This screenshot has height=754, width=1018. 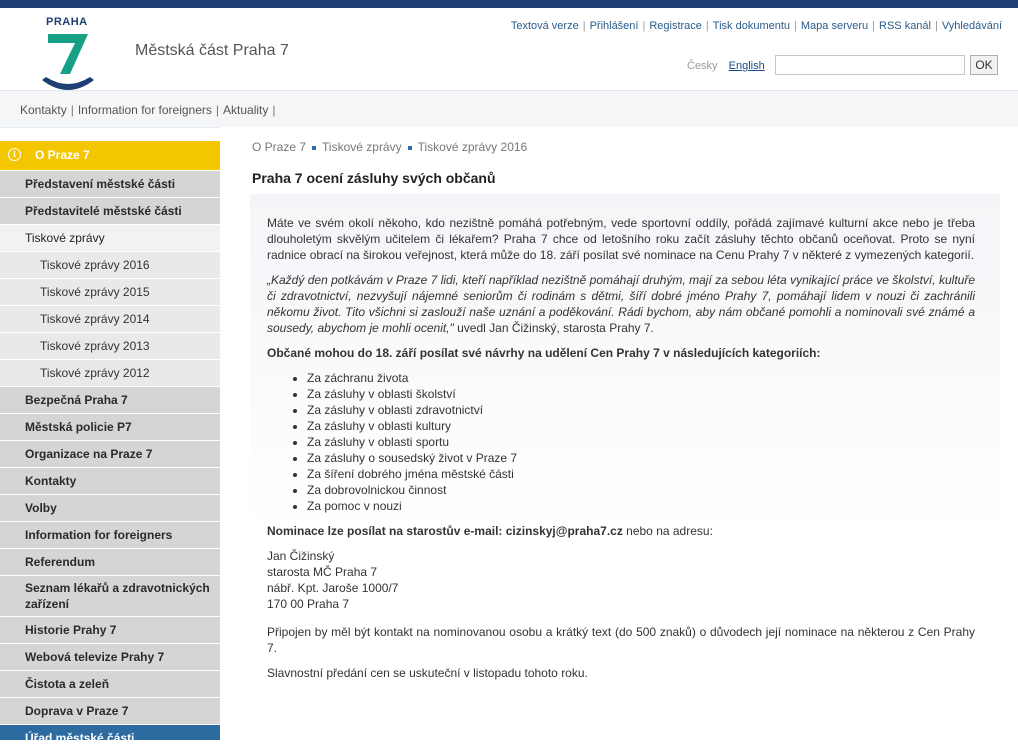 I want to click on torn-edge, so click(x=509, y=747).